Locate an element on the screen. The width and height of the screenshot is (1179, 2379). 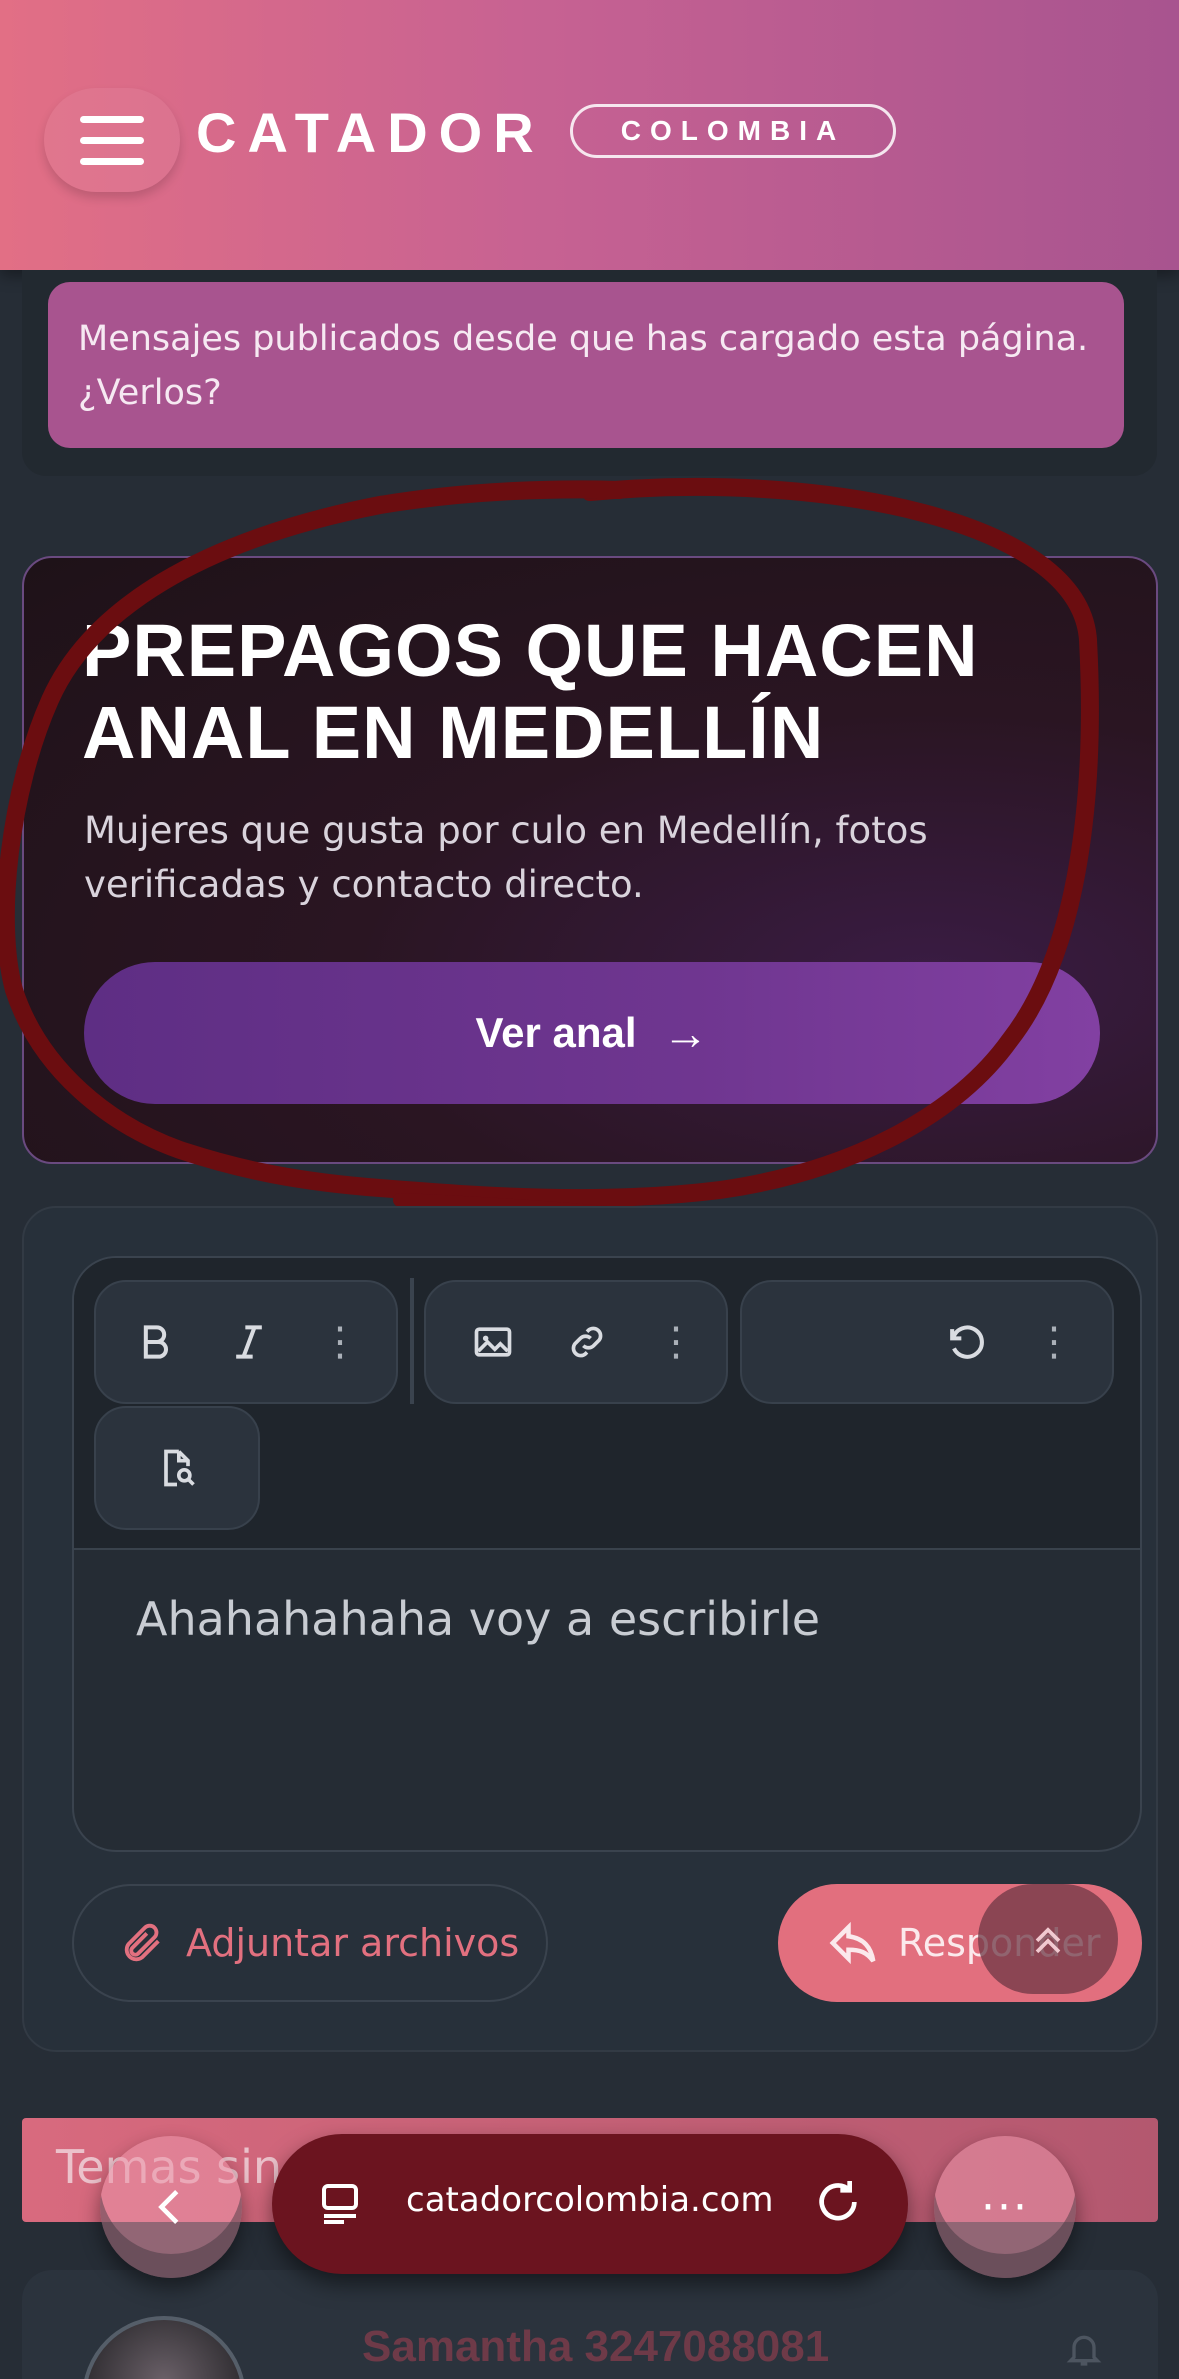
attach-files-label: Adjuntar archivos is located at coordinates (353, 1943).